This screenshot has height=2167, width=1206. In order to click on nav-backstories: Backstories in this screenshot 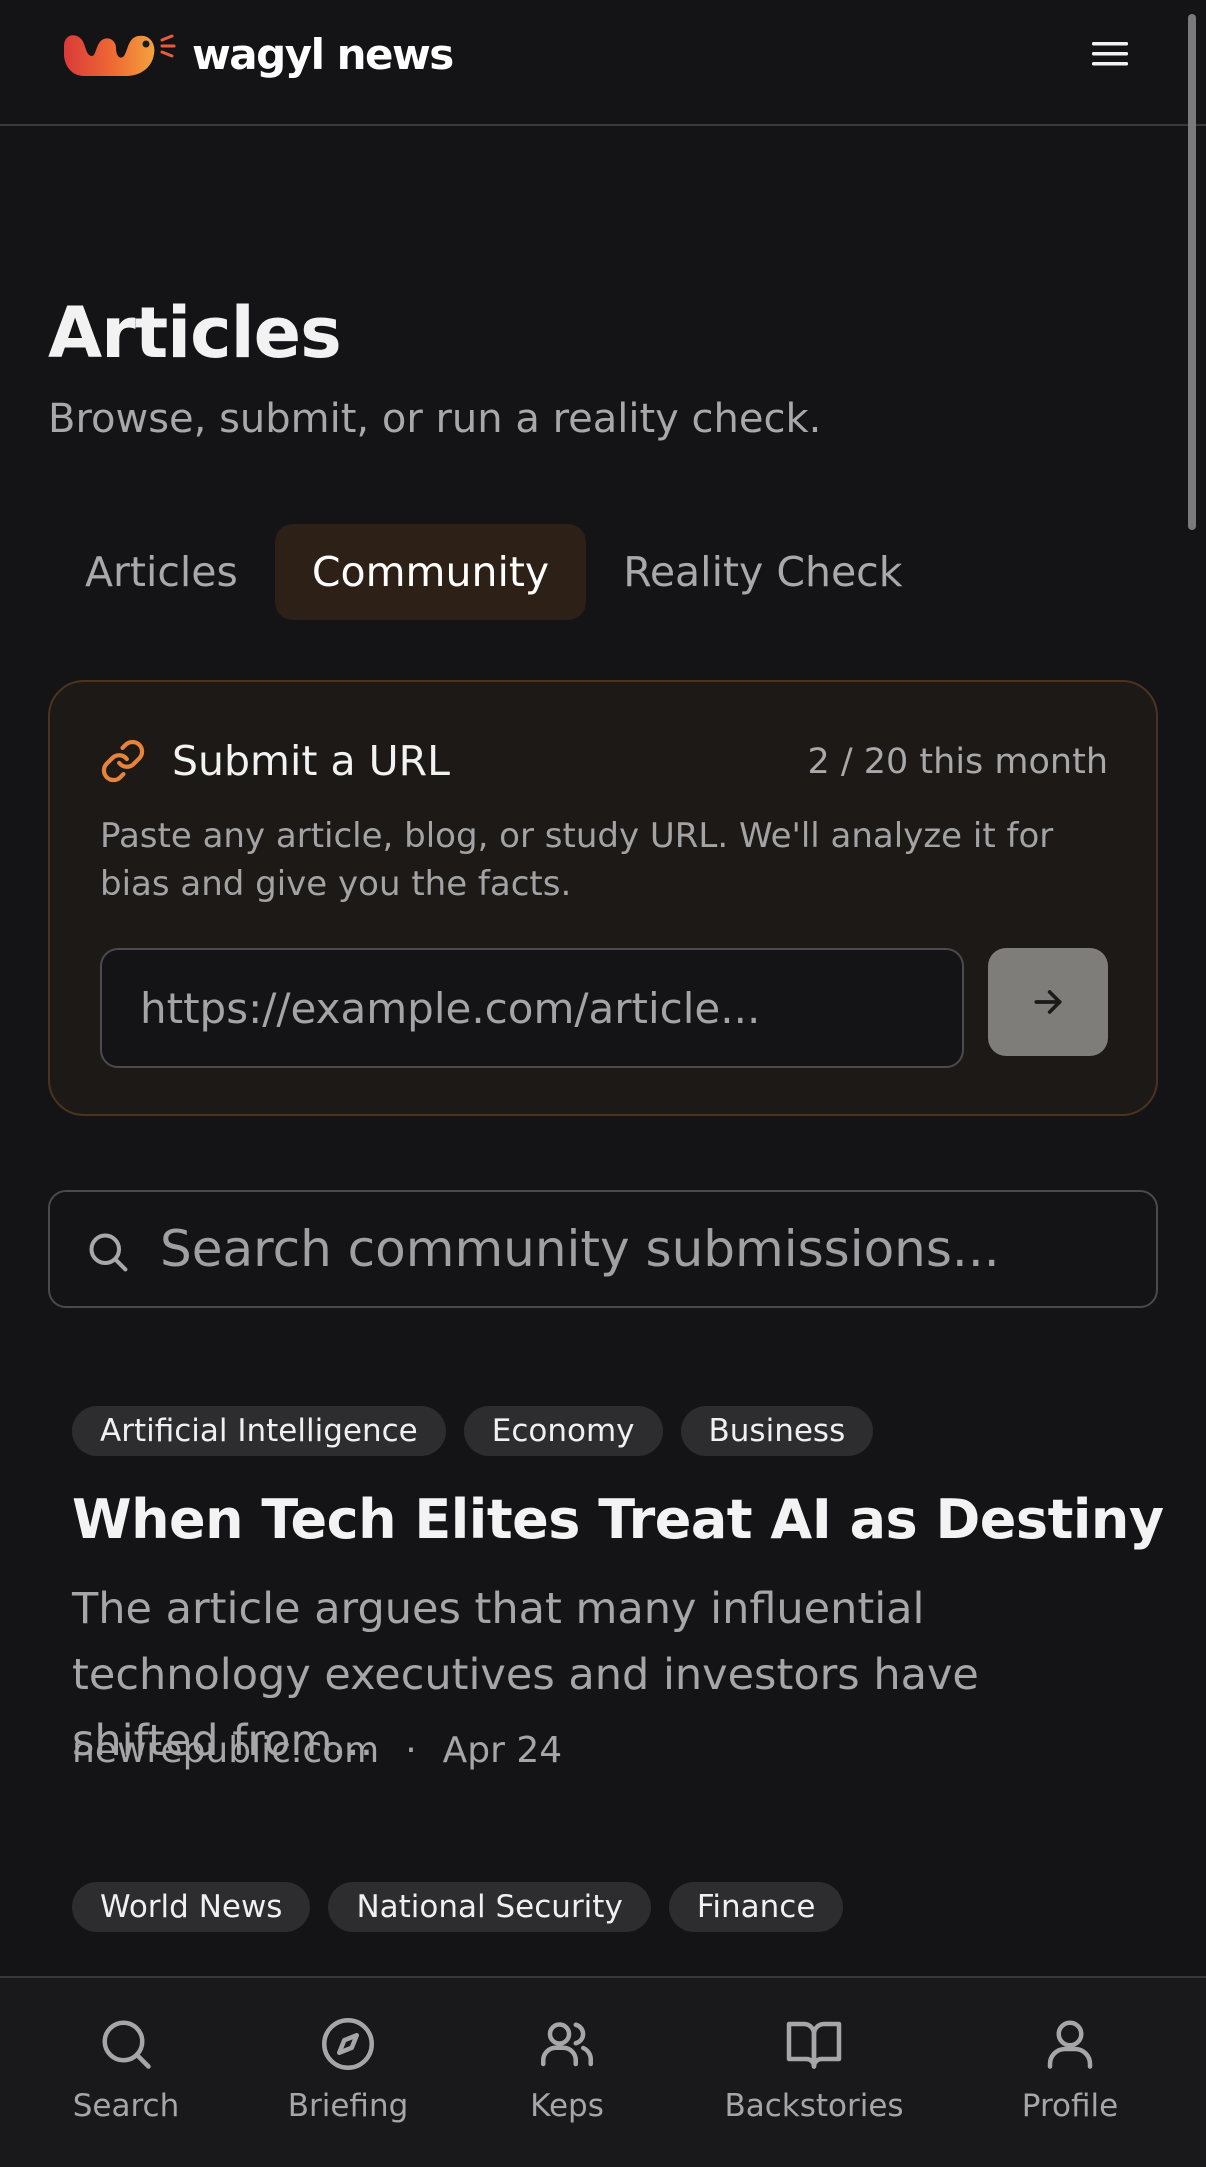, I will do `click(814, 2069)`.